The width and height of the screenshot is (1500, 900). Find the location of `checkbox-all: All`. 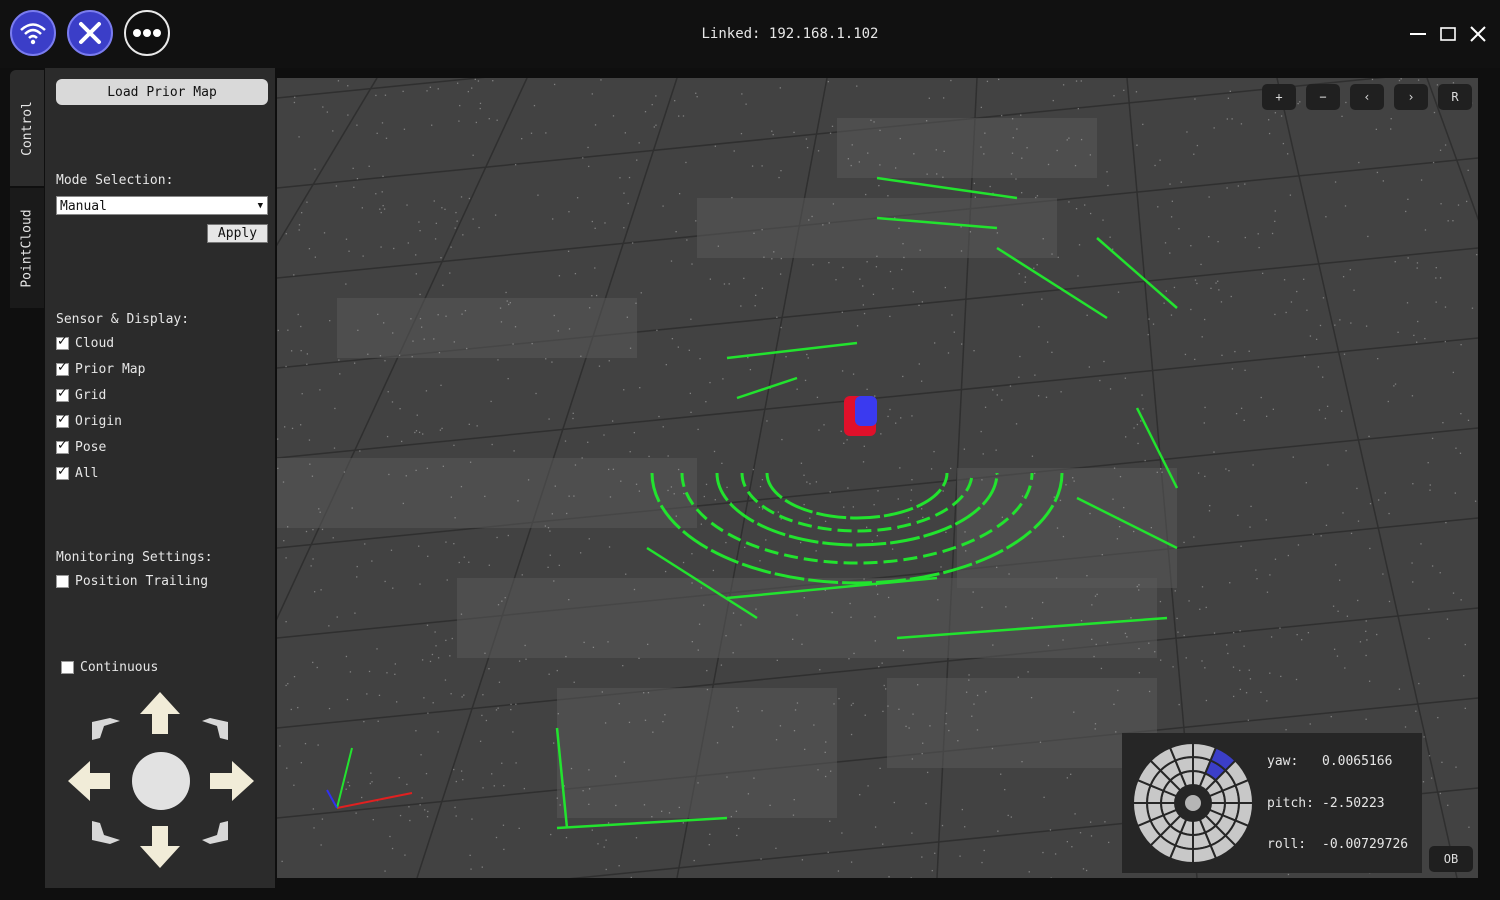

checkbox-all: All is located at coordinates (77, 473).